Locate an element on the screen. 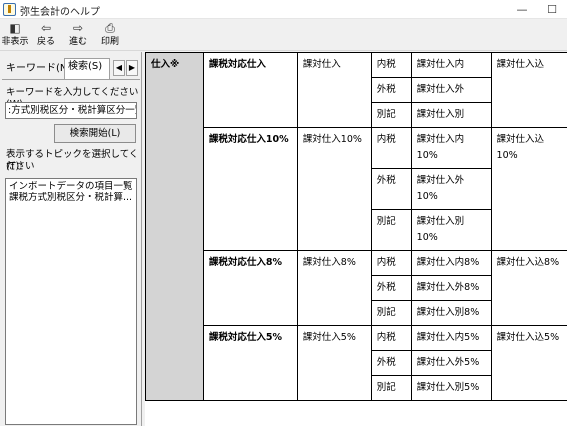  group-name-cell: 課税対応仕入 is located at coordinates (250, 90).